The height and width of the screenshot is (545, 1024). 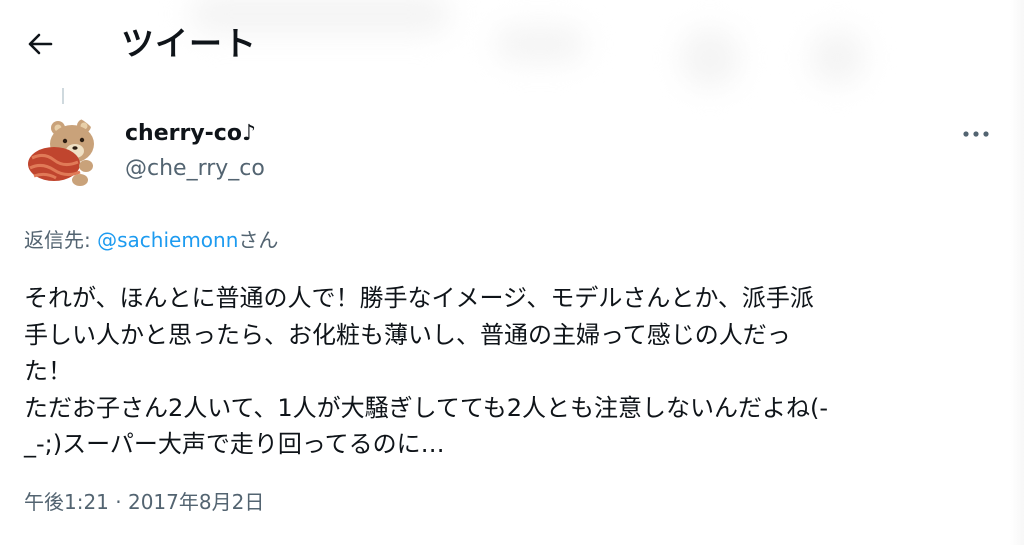 What do you see at coordinates (48, 371) in the screenshot?
I see `tweet-text-line: た！` at bounding box center [48, 371].